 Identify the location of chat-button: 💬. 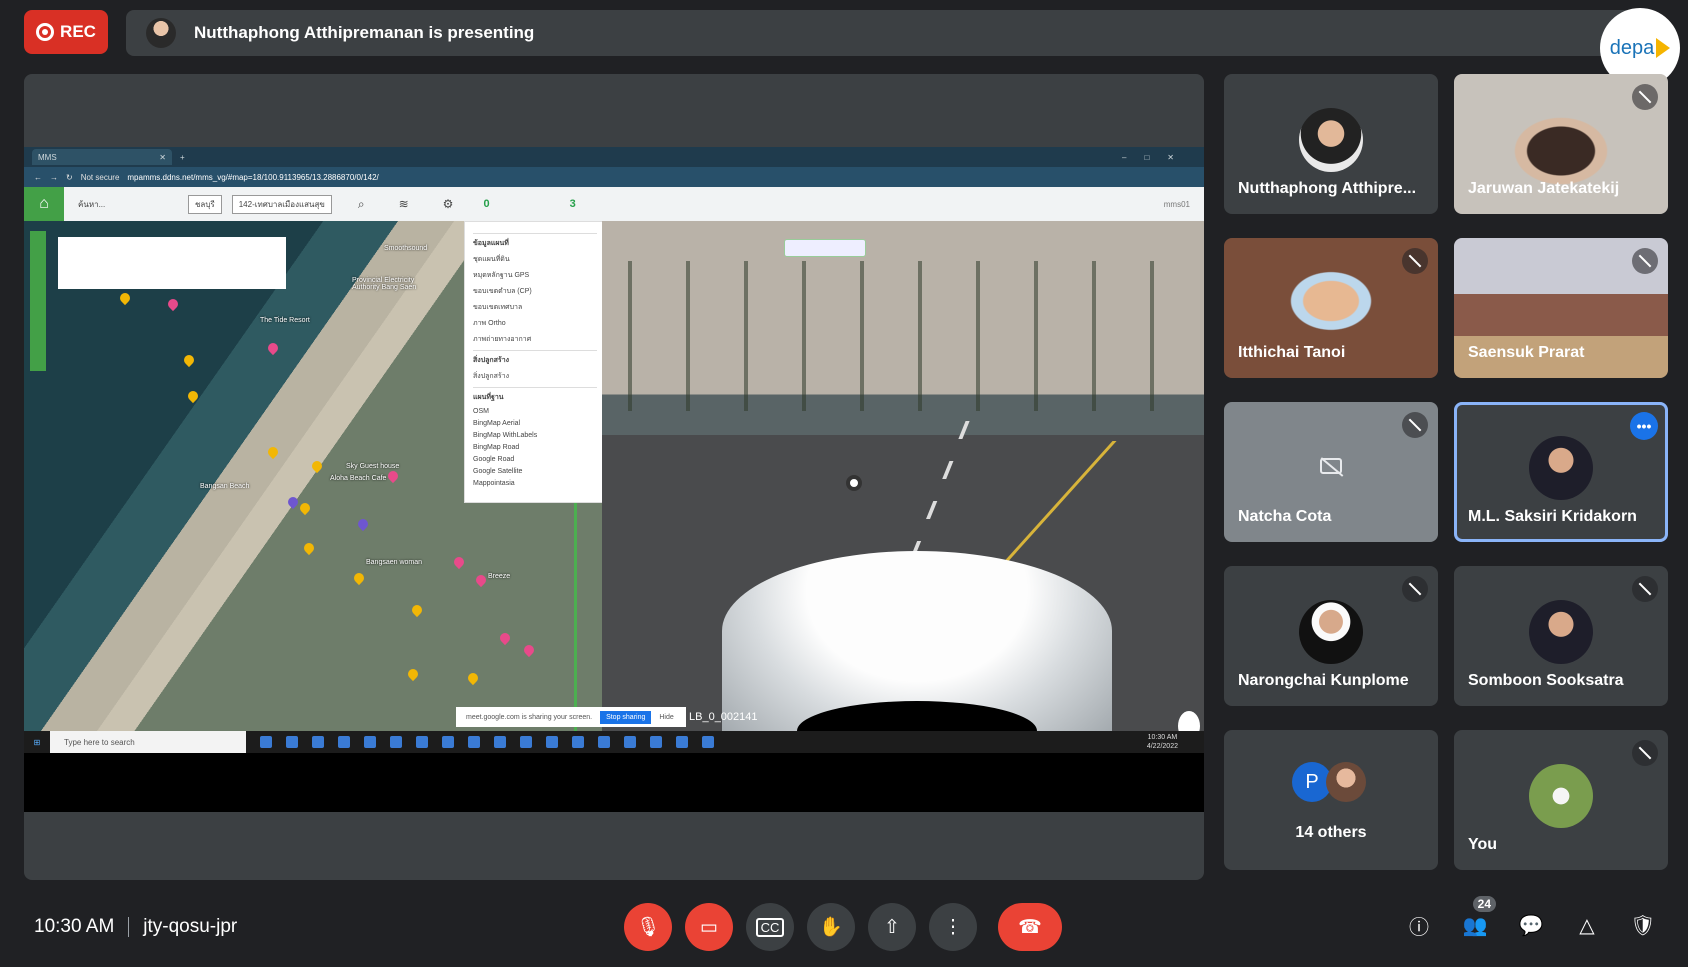
(1531, 925).